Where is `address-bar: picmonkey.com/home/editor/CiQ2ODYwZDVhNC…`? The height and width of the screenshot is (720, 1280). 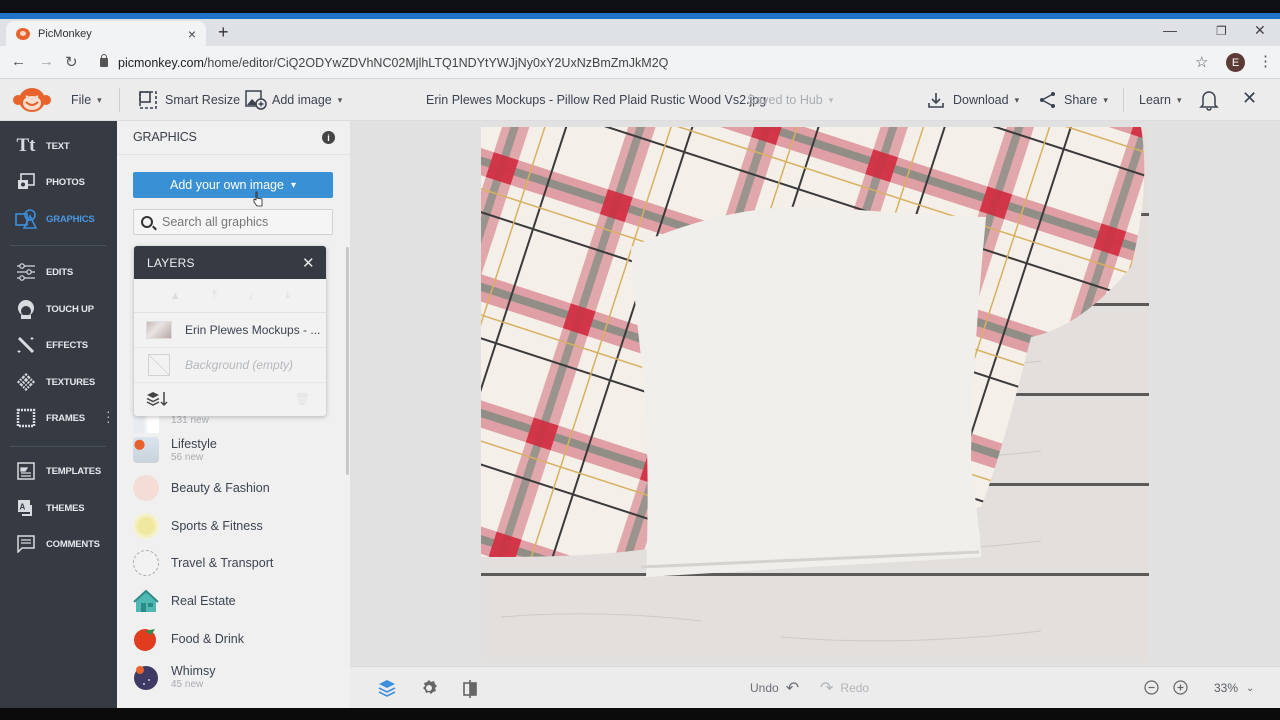 address-bar: picmonkey.com/home/editor/CiQ2ODYwZDVhNC… is located at coordinates (659, 62).